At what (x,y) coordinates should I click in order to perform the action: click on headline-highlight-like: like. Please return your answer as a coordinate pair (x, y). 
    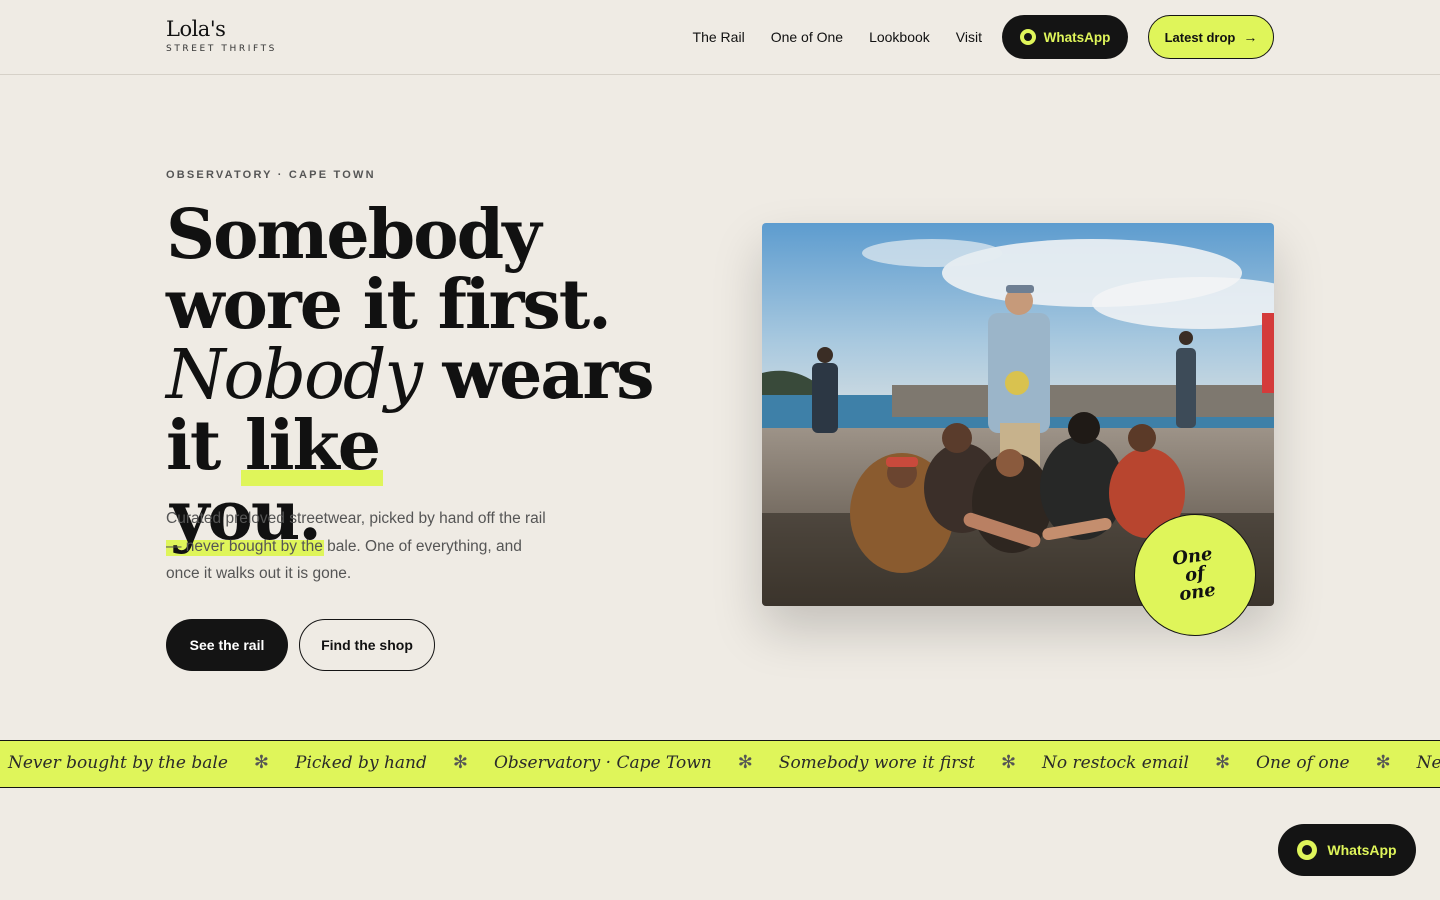
    Looking at the image, I should click on (311, 446).